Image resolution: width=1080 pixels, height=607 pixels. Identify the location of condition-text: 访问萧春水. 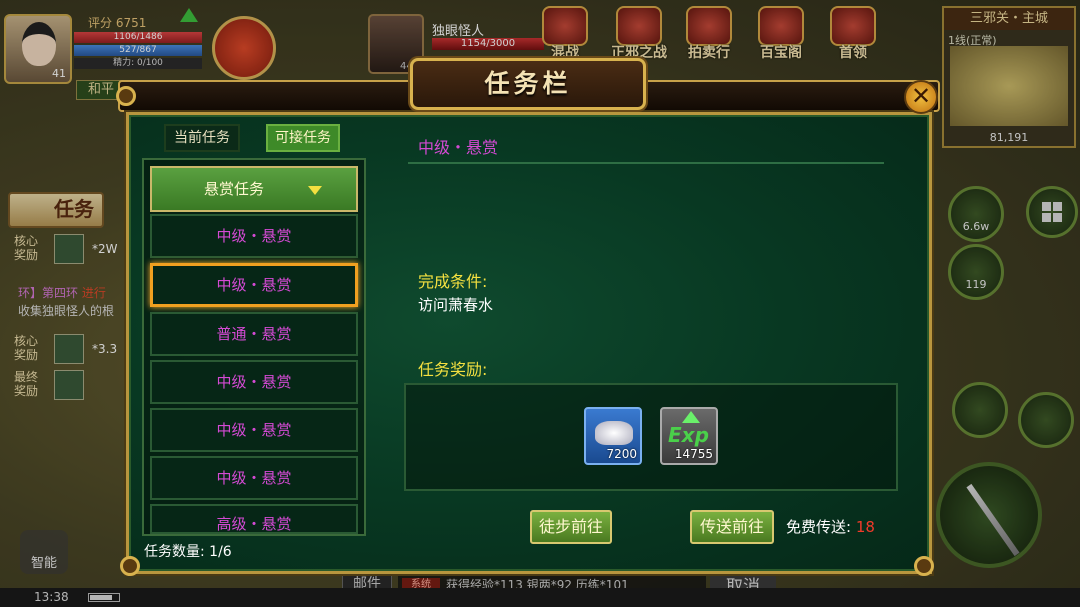
(456, 305).